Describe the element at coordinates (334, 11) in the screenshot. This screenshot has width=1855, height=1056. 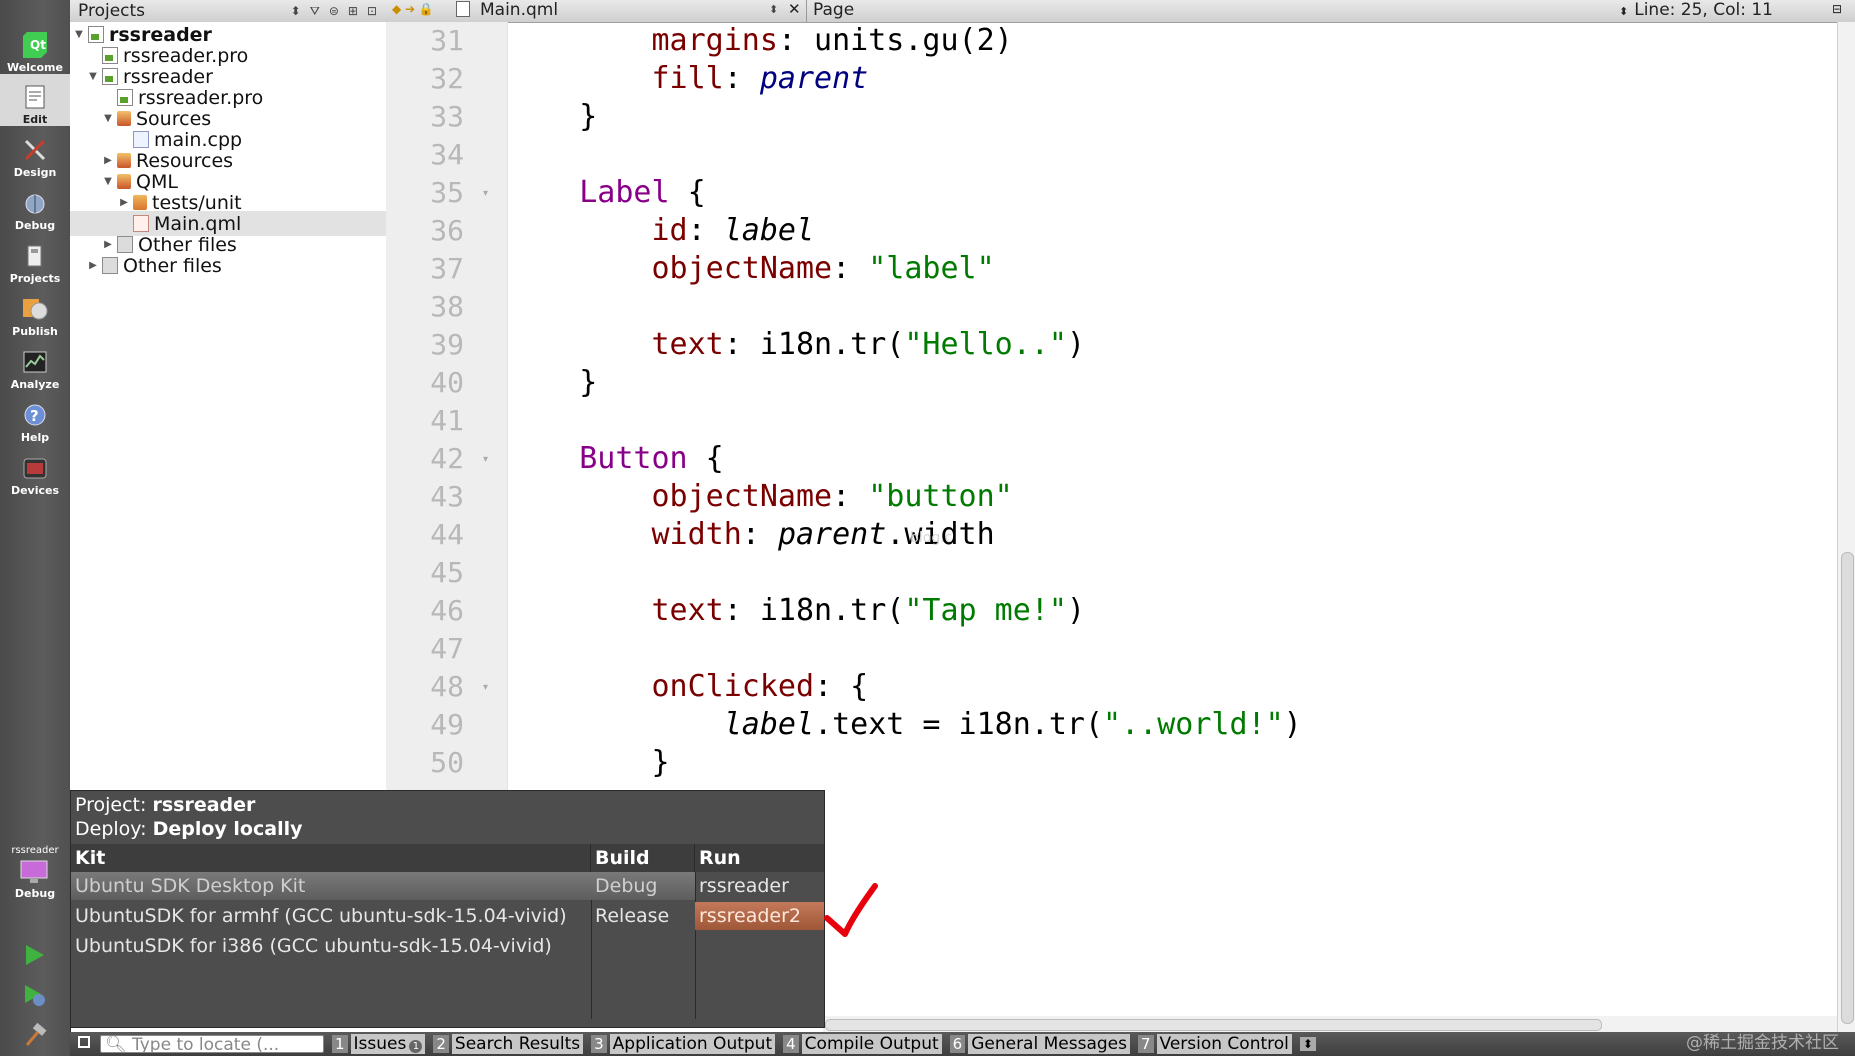
I see `link-icon: ⊜` at that location.